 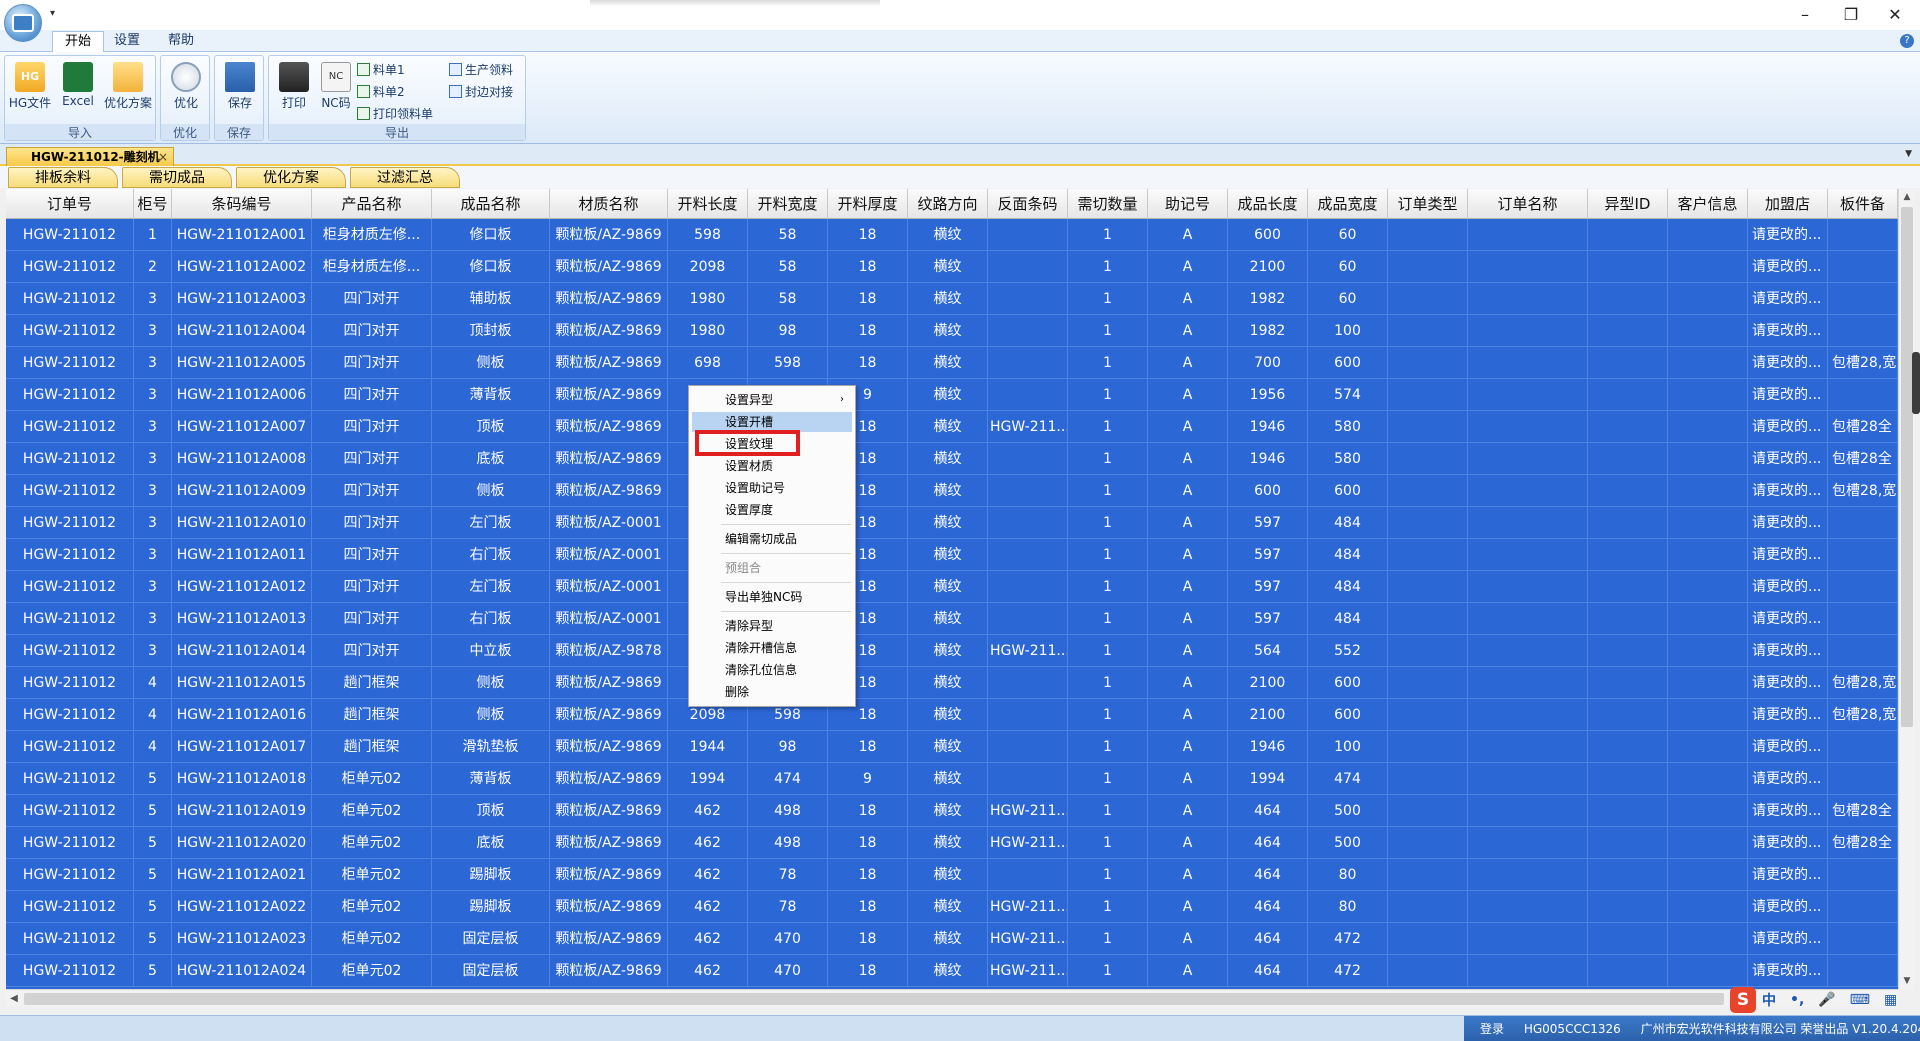 What do you see at coordinates (153, 459) in the screenshot?
I see `table-cell: 3` at bounding box center [153, 459].